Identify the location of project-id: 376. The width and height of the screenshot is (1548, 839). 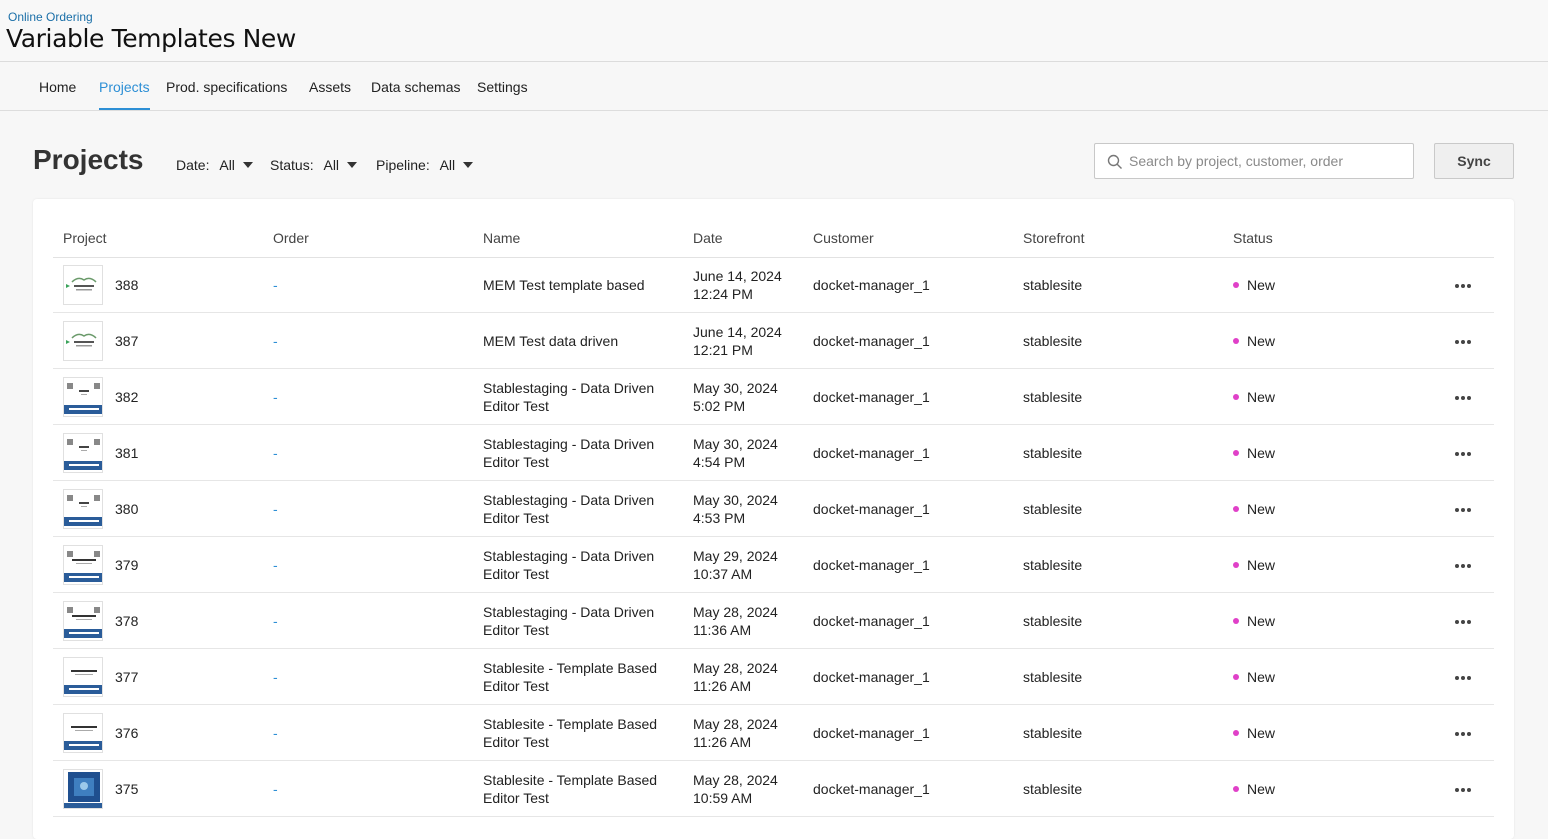
(126, 733).